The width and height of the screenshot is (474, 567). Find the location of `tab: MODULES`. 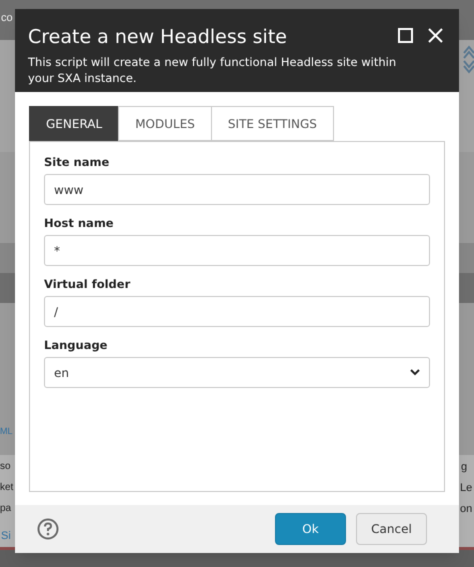

tab: MODULES is located at coordinates (165, 123).